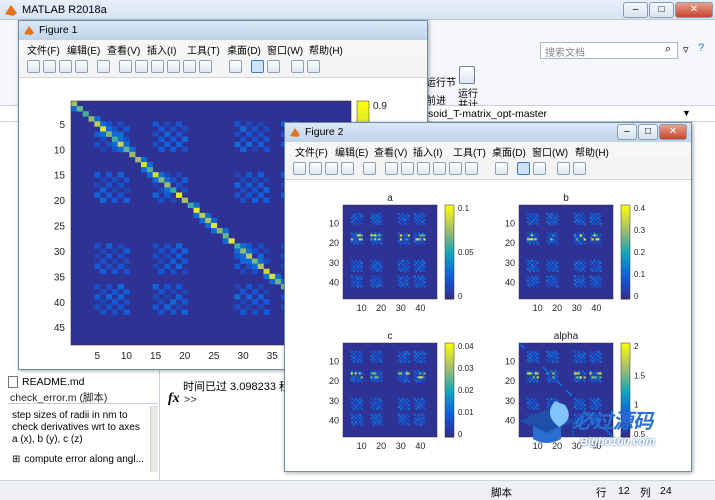 This screenshot has height=500, width=715. Describe the element at coordinates (701, 48) in the screenshot. I see `help-icon: ?` at that location.